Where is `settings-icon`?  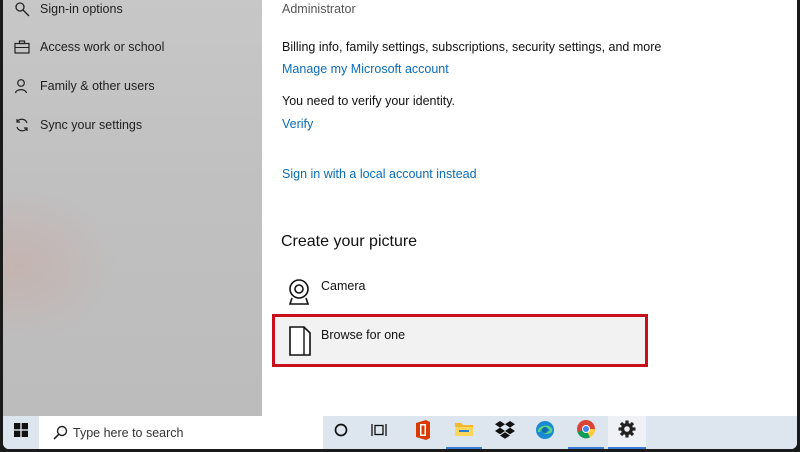
settings-icon is located at coordinates (627, 431).